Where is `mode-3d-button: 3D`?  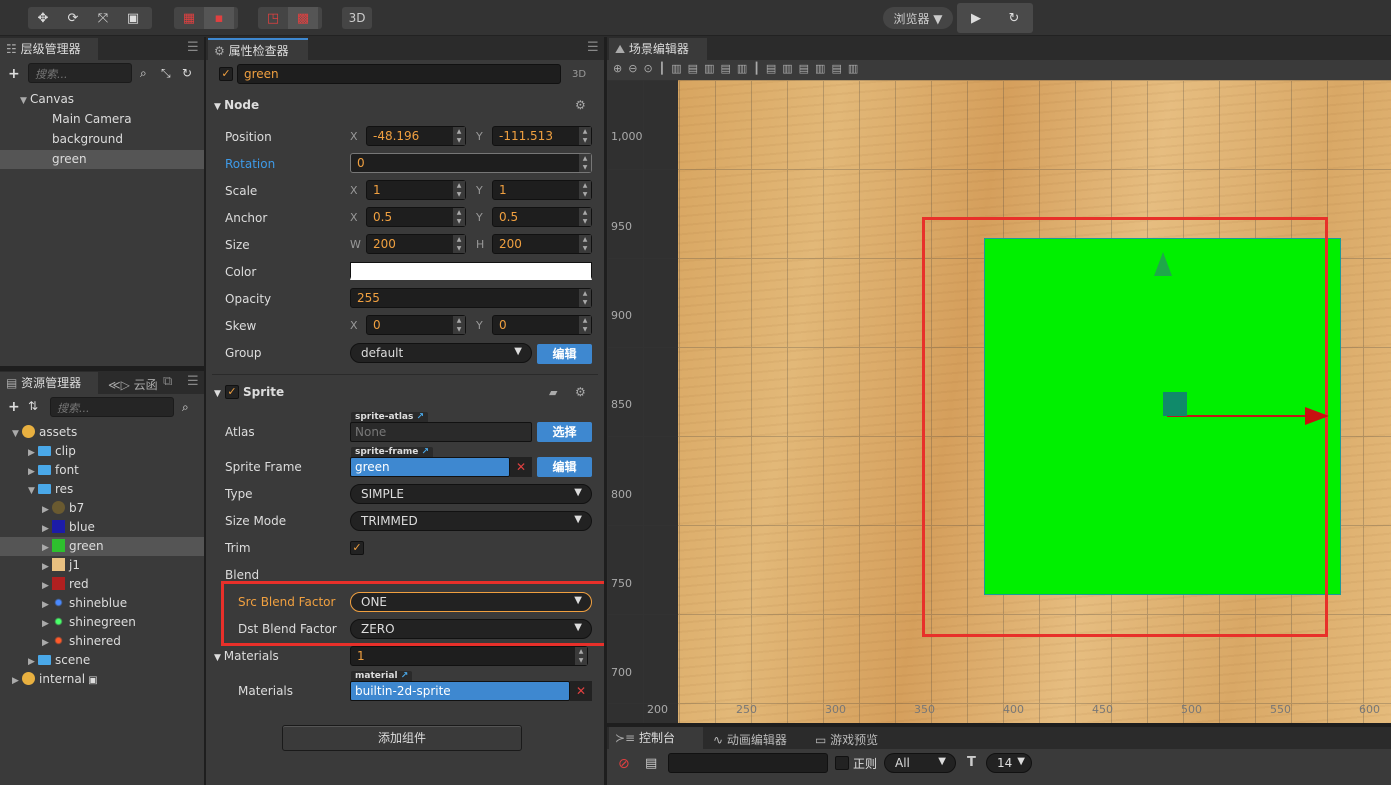
mode-3d-button: 3D is located at coordinates (357, 18).